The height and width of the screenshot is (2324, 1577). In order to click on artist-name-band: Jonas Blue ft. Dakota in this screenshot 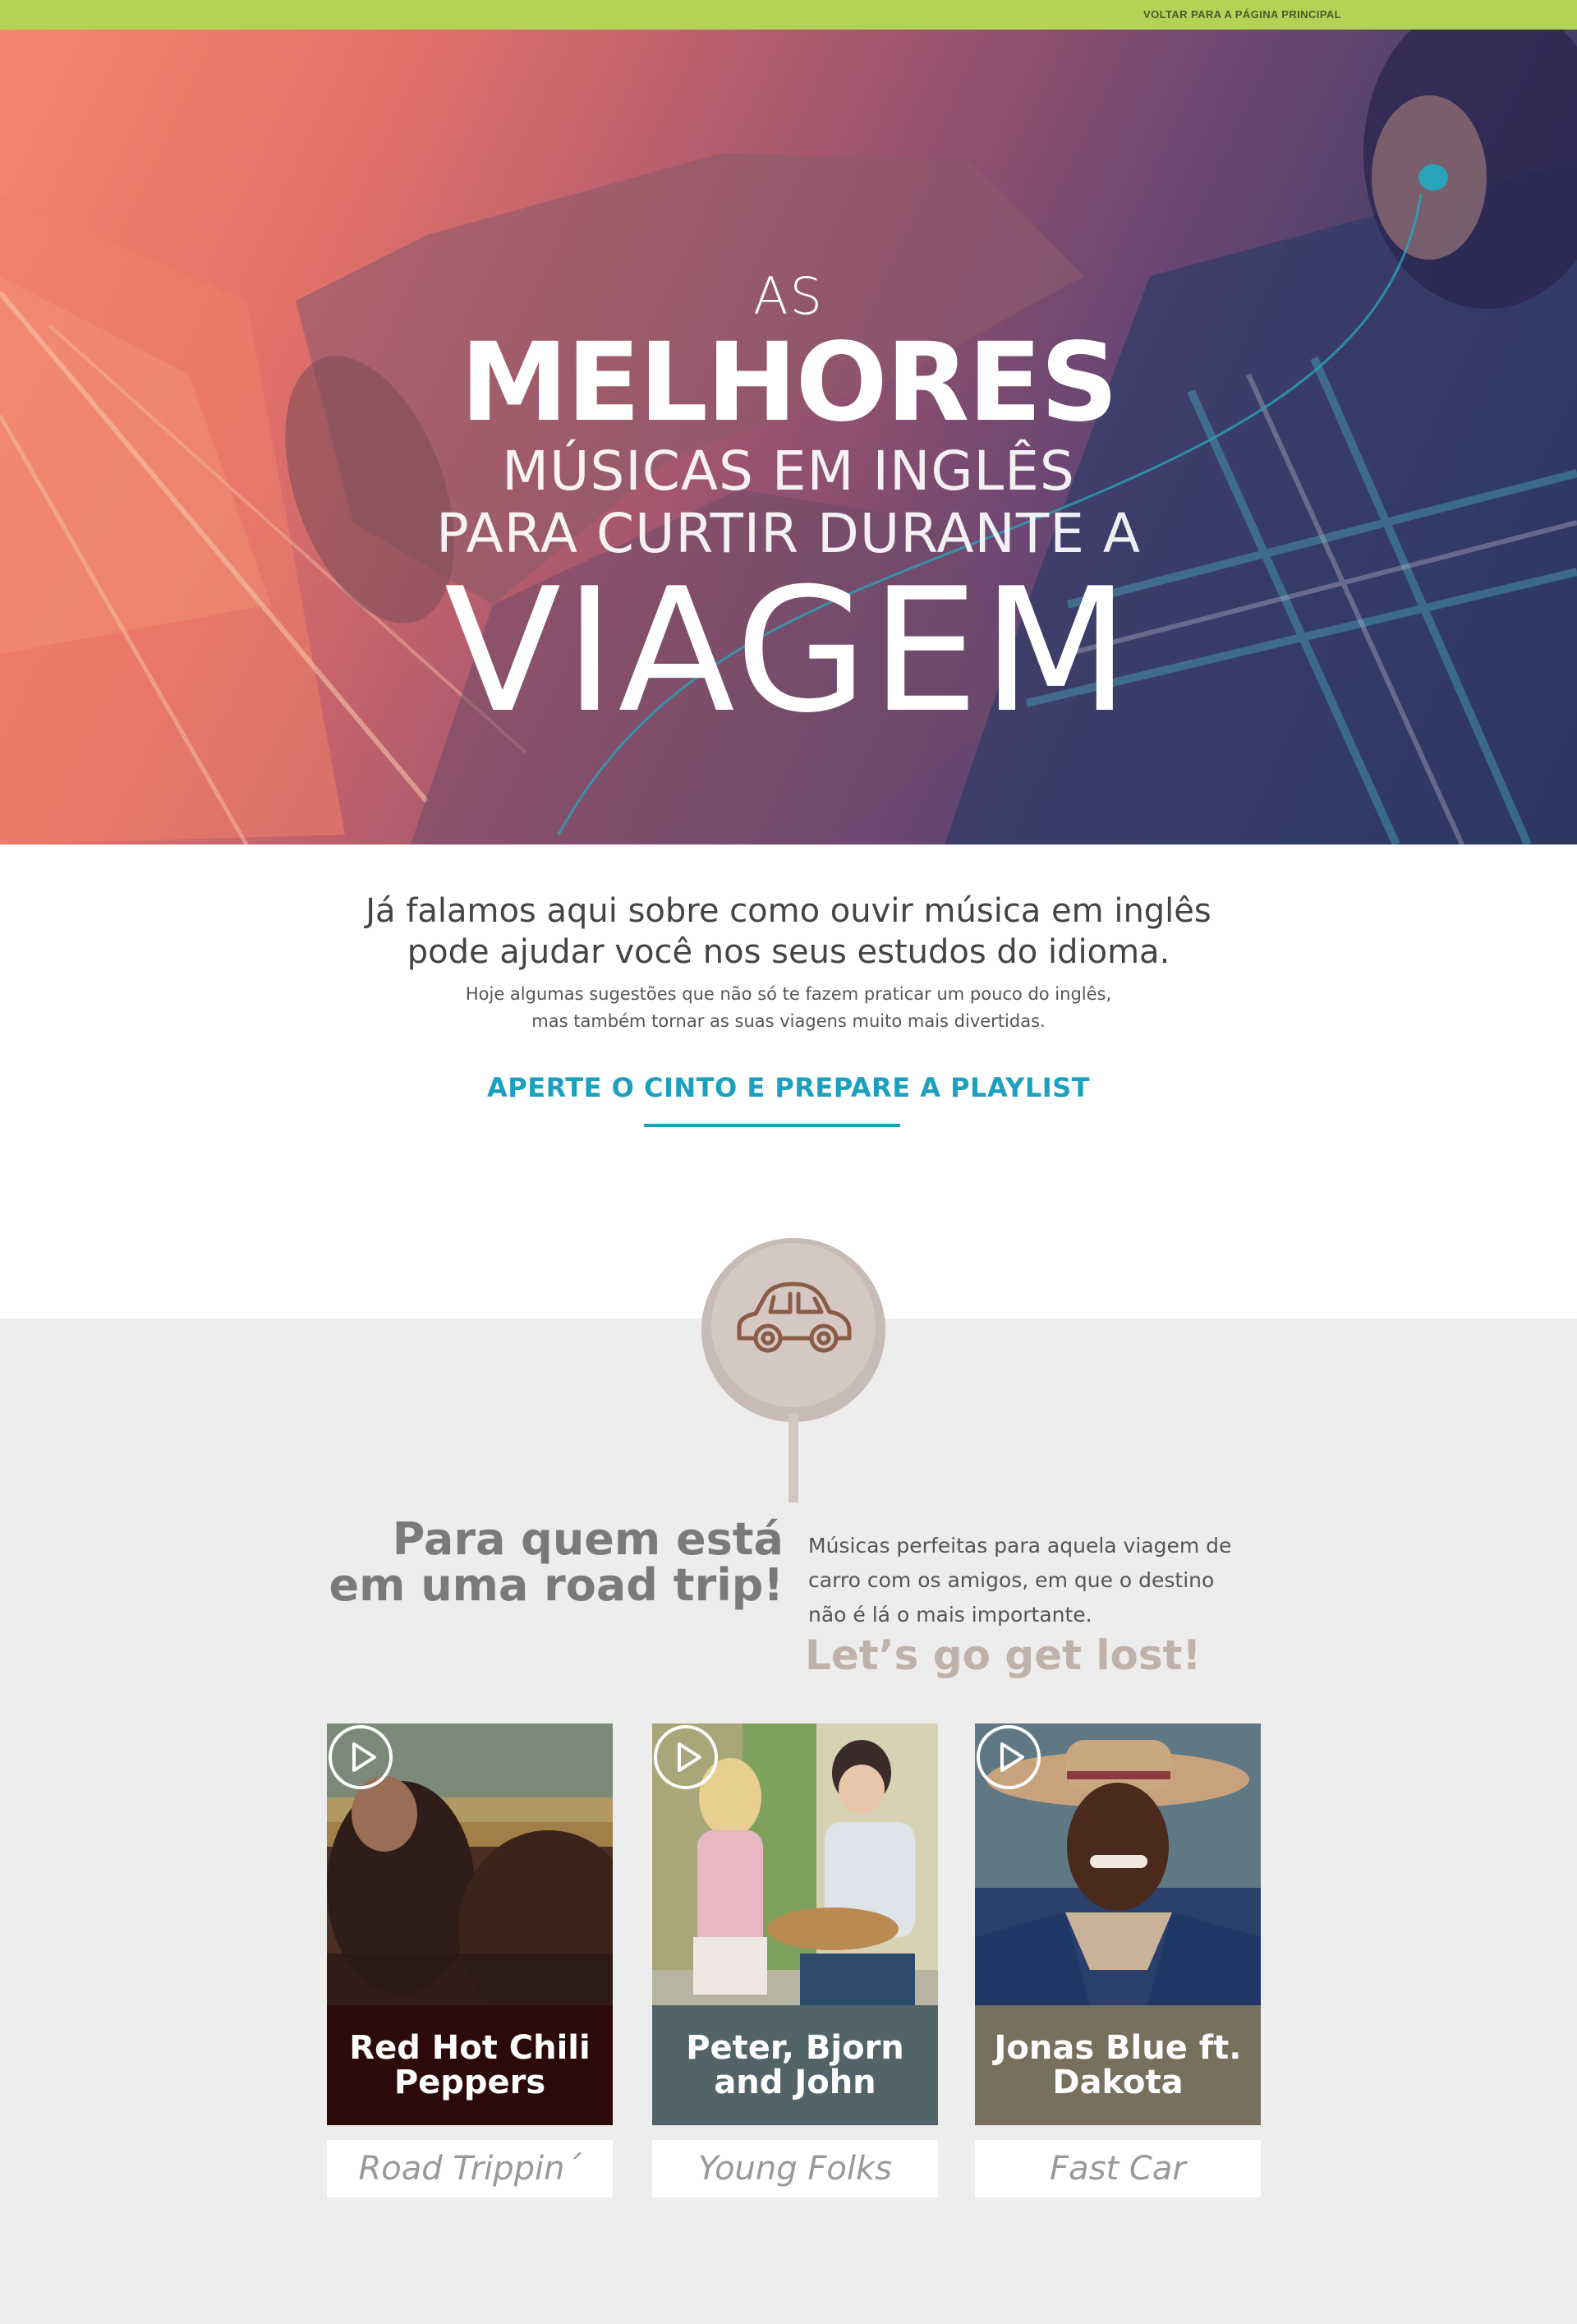, I will do `click(1118, 2065)`.